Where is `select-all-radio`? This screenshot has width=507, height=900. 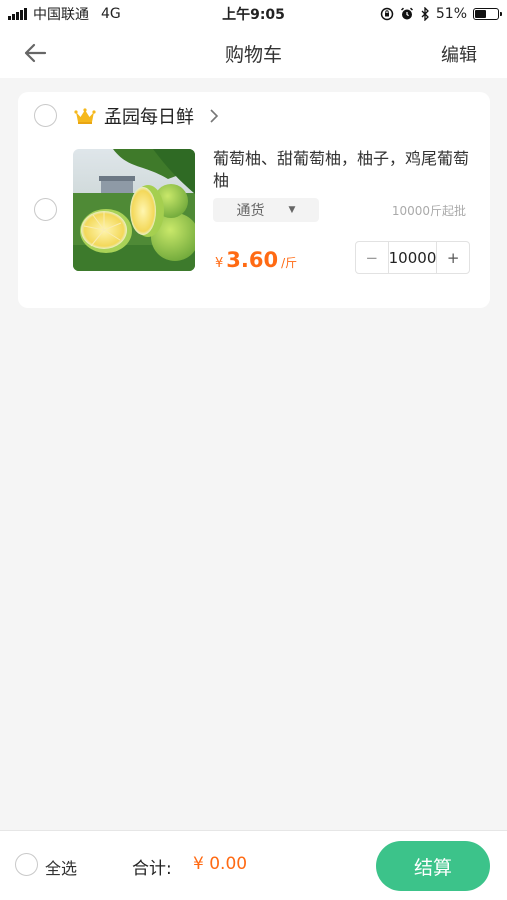 select-all-radio is located at coordinates (26, 864).